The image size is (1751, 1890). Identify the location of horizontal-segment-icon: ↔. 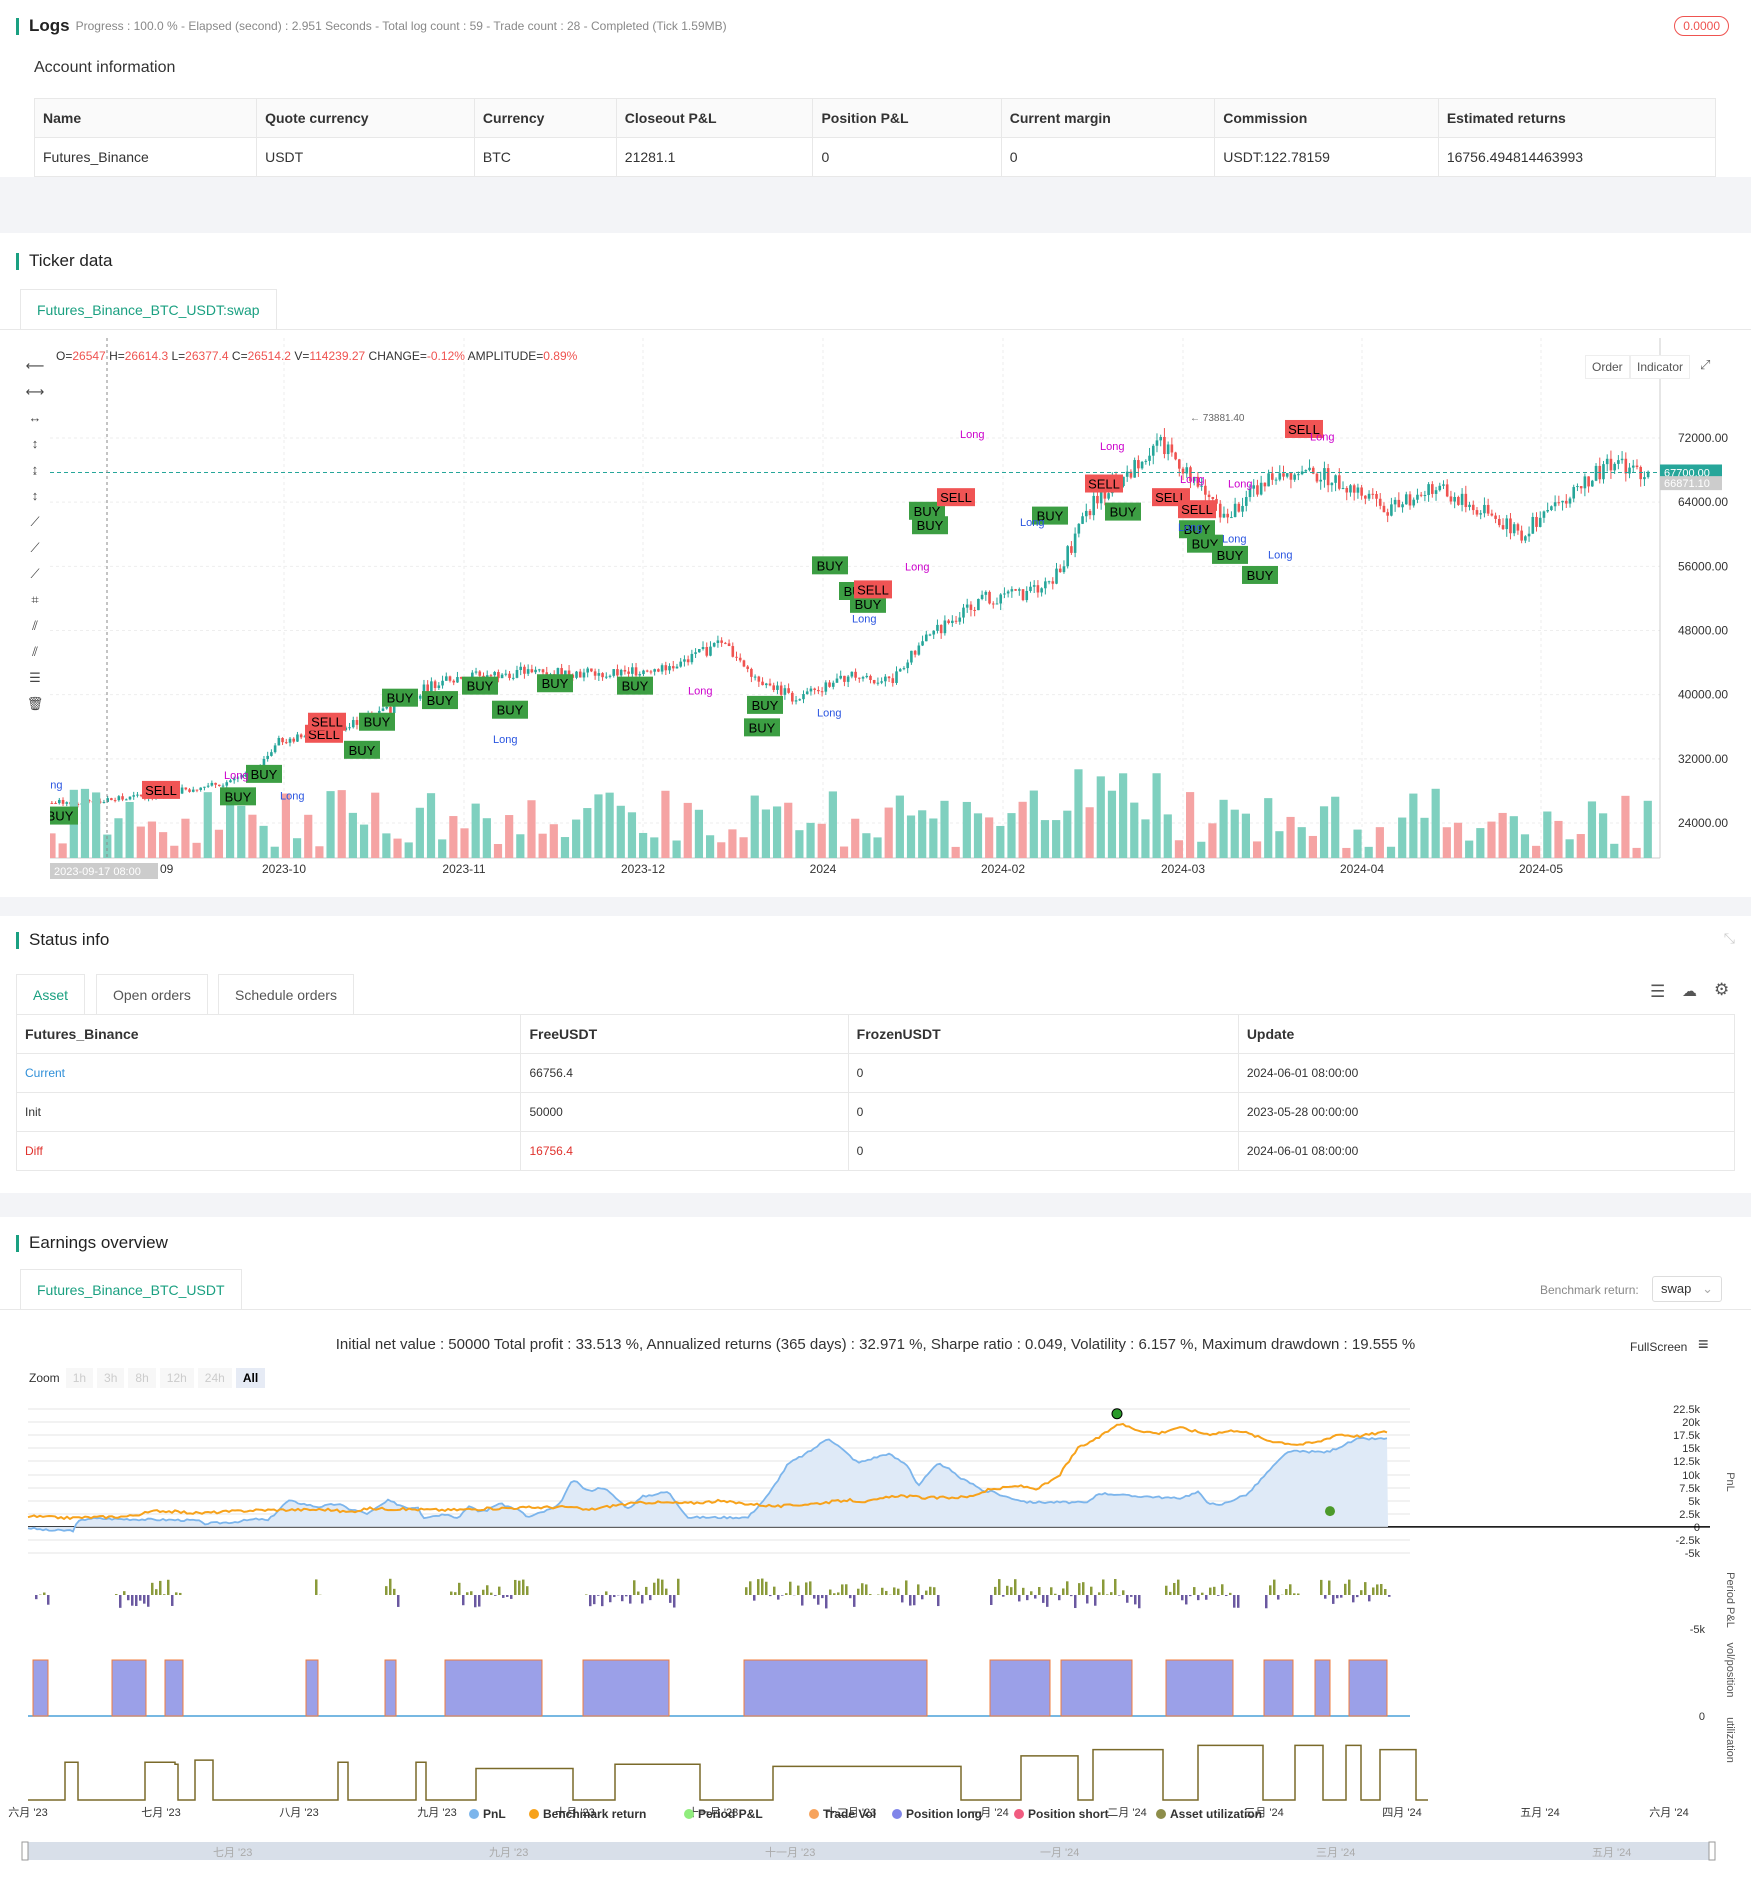
(35, 418).